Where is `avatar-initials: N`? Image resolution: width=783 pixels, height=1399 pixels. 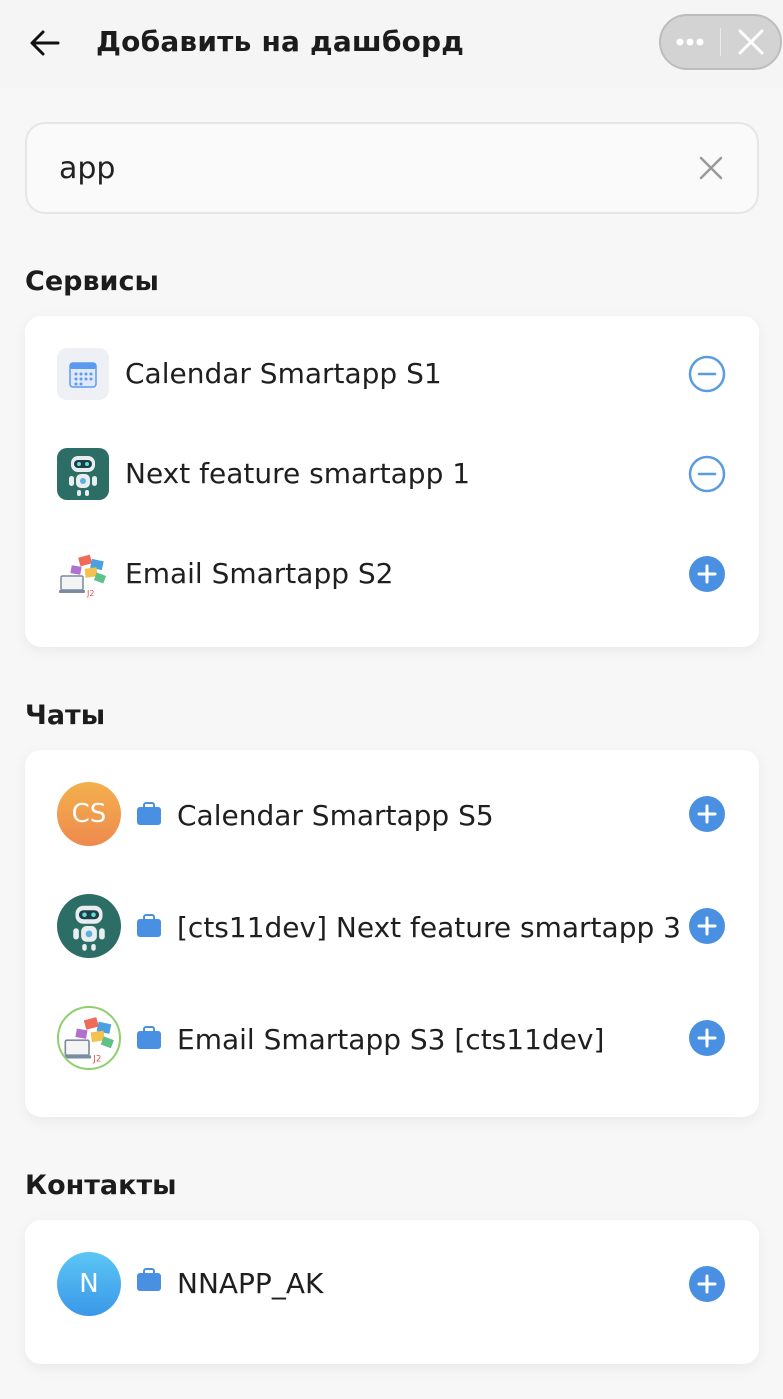
avatar-initials: N is located at coordinates (89, 1284).